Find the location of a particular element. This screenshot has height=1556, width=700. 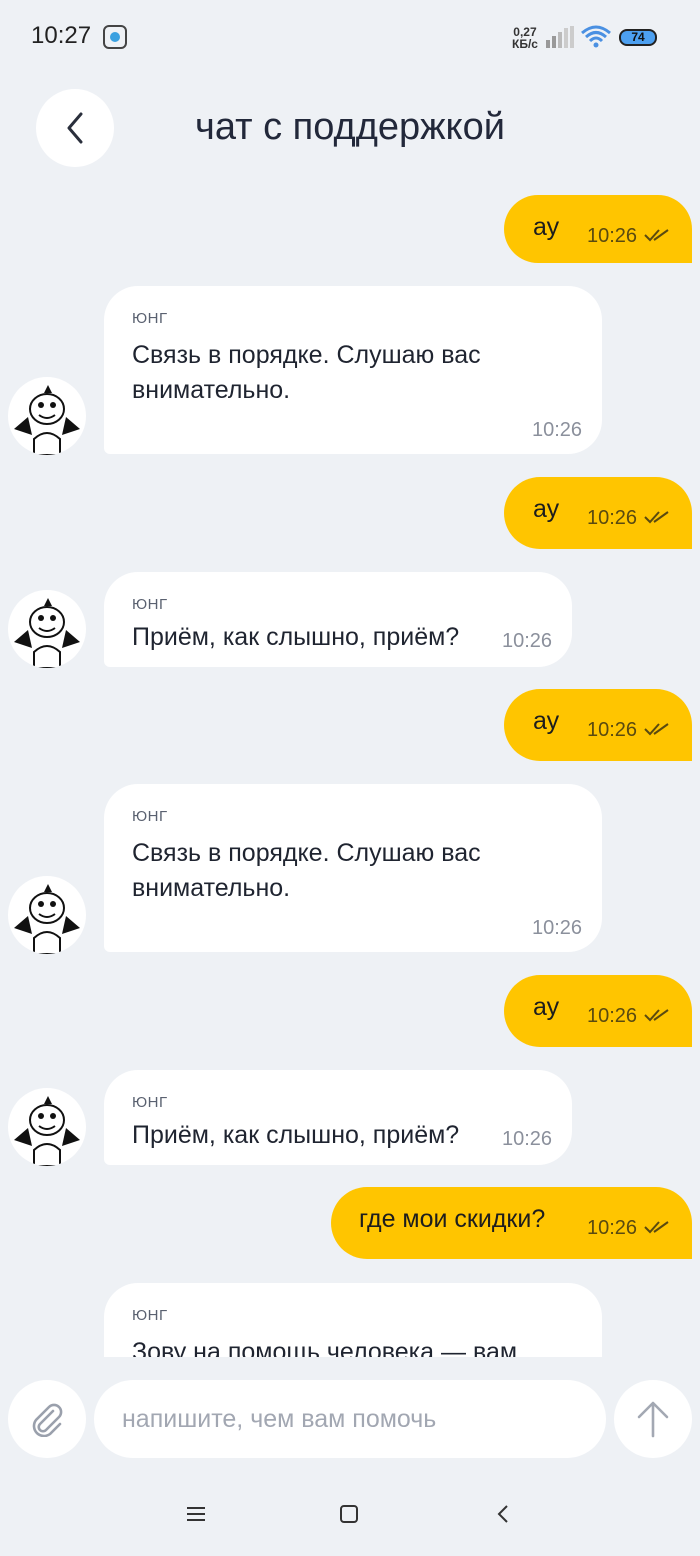

network-speed: 0,27 КБ/с is located at coordinates (525, 38).